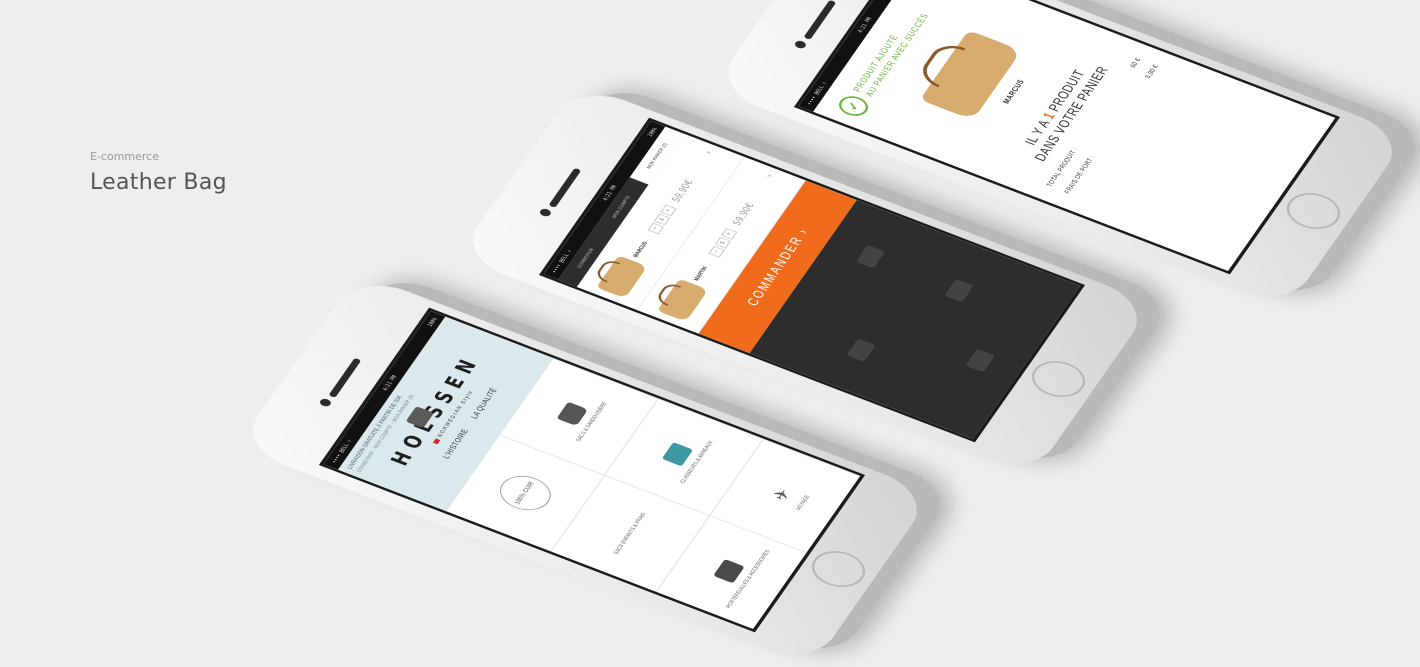 Image resolution: width=1420 pixels, height=667 pixels. What do you see at coordinates (158, 182) in the screenshot?
I see `project-title: Leather Bag` at bounding box center [158, 182].